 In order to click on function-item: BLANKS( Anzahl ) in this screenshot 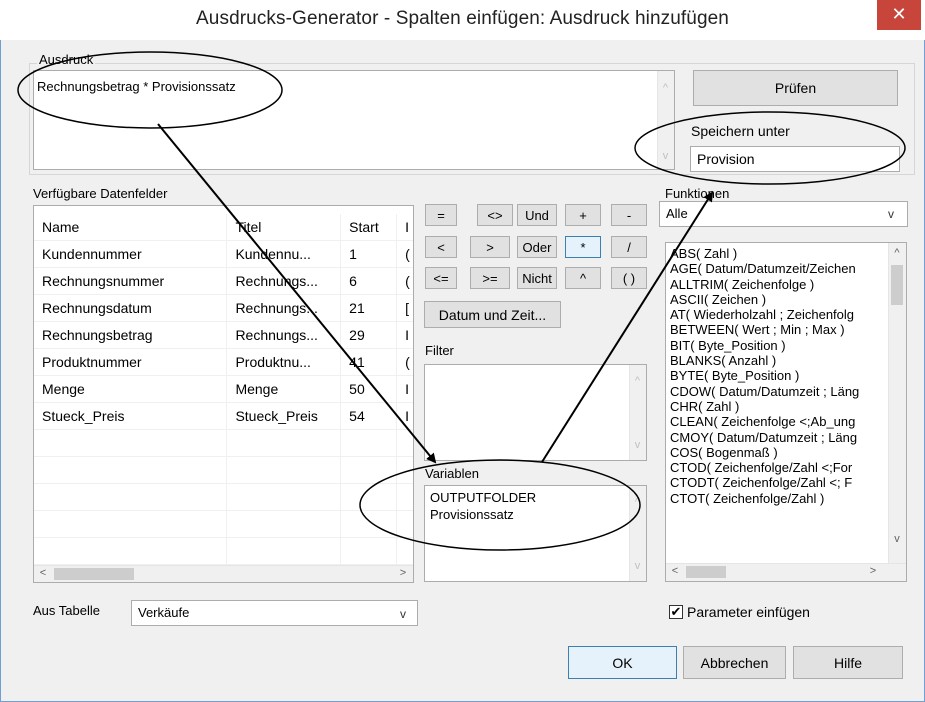, I will do `click(777, 360)`.